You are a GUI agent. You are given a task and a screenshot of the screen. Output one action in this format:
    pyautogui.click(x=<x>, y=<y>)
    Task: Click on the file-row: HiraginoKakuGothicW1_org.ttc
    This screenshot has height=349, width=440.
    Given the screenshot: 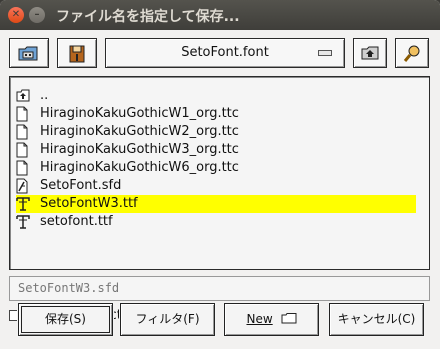 What is the action you would take?
    pyautogui.click(x=216, y=114)
    